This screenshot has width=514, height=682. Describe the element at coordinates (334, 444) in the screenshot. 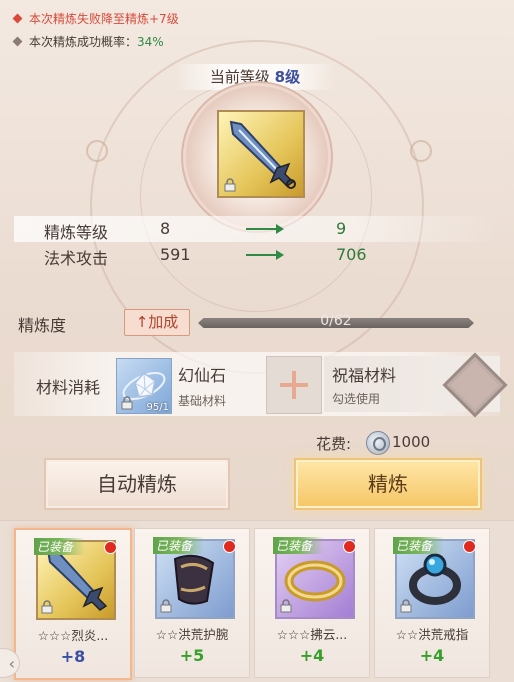

I see `cost-label: 花费:` at that location.